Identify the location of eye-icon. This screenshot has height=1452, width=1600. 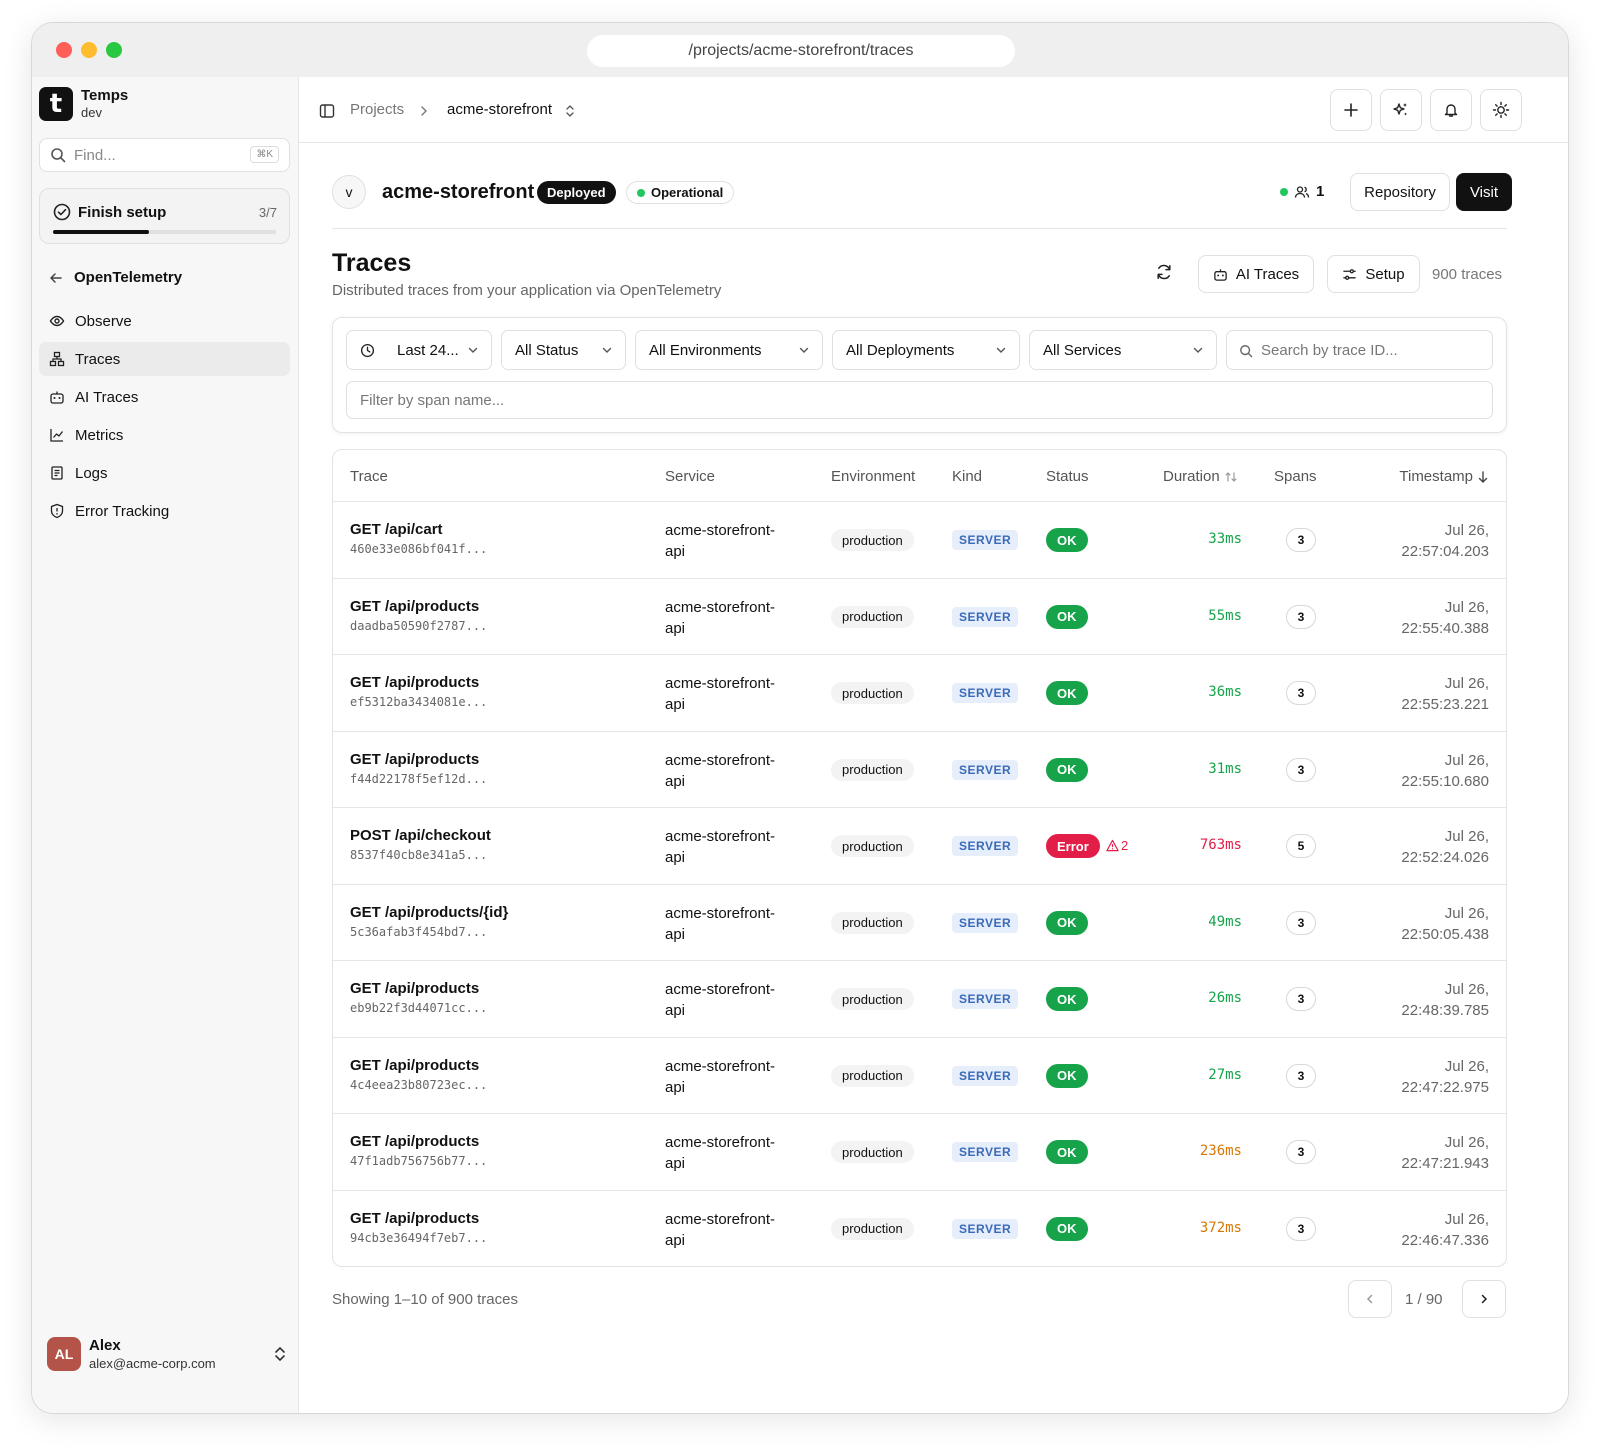
(57, 321).